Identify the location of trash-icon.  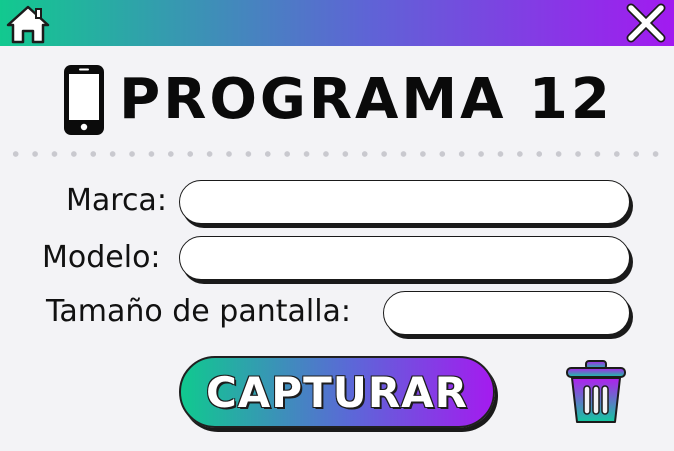
(596, 392).